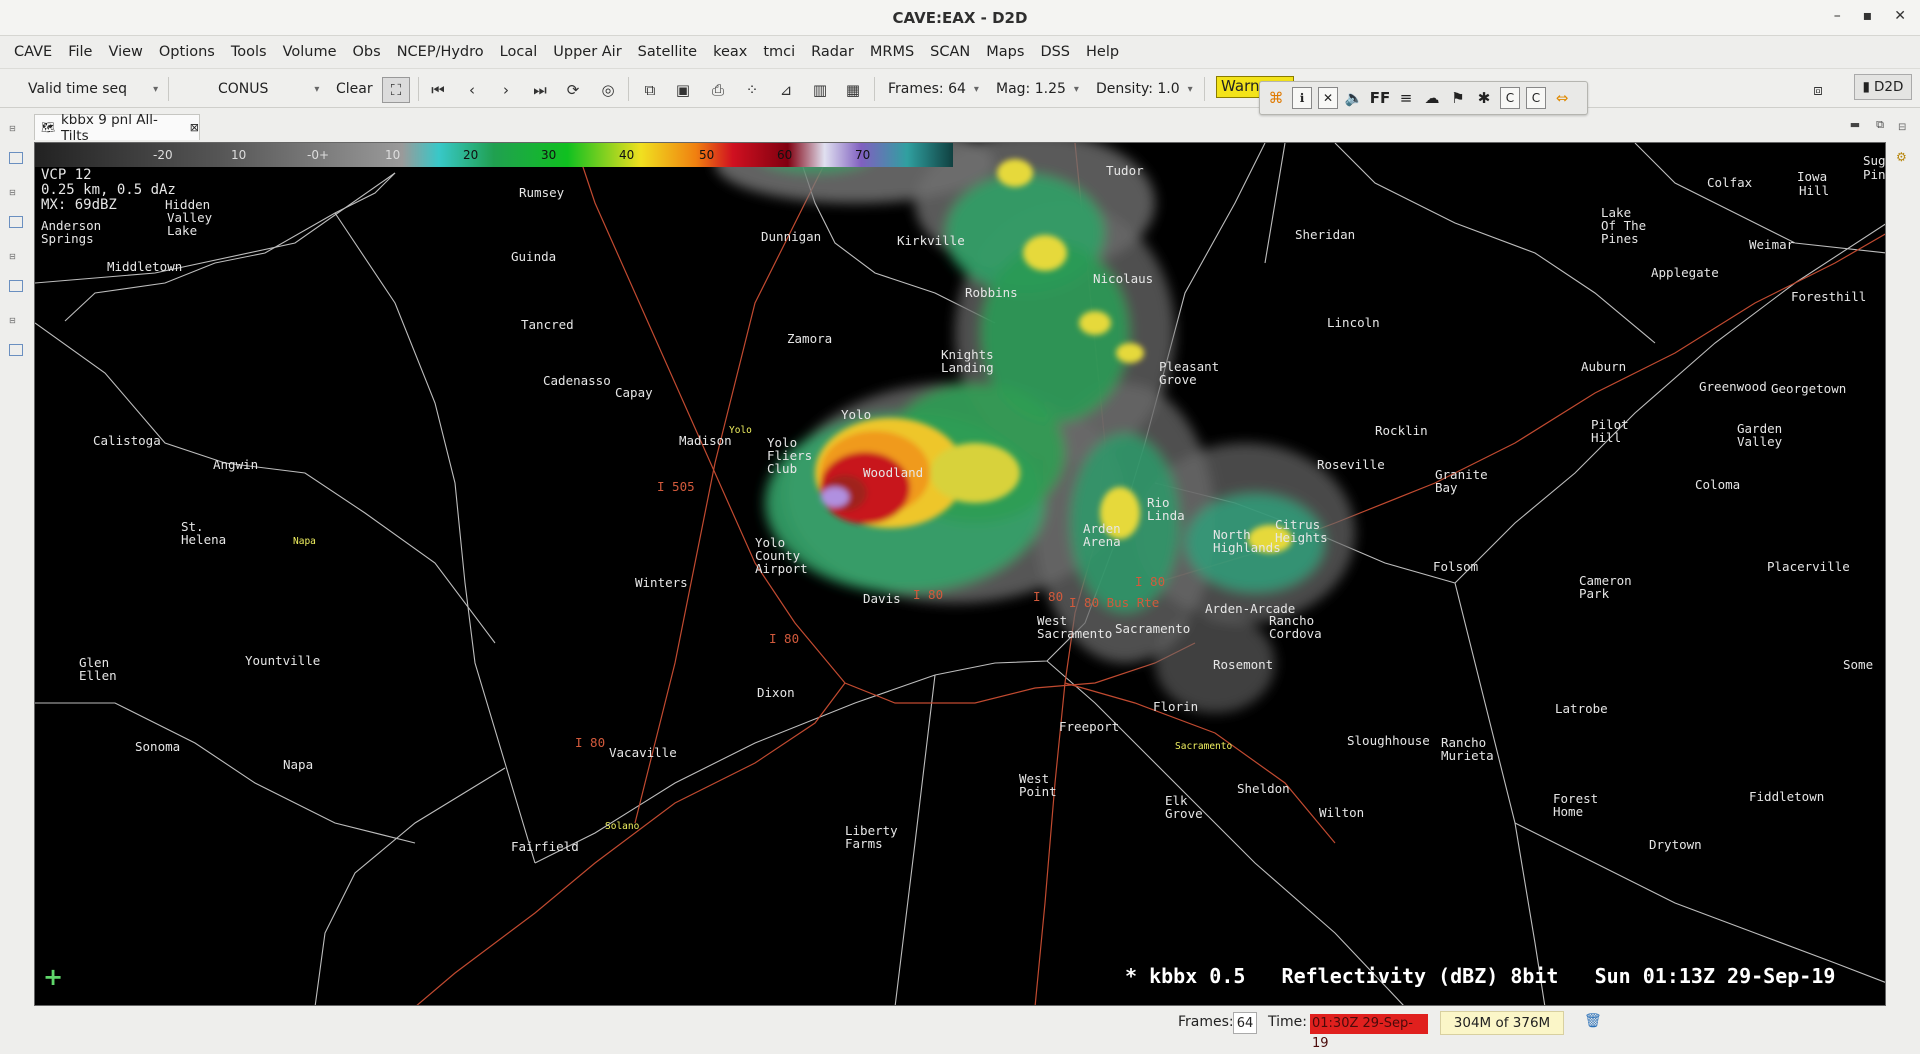 The height and width of the screenshot is (1054, 1920). Describe the element at coordinates (354, 89) in the screenshot. I see `clear-button: Clear` at that location.